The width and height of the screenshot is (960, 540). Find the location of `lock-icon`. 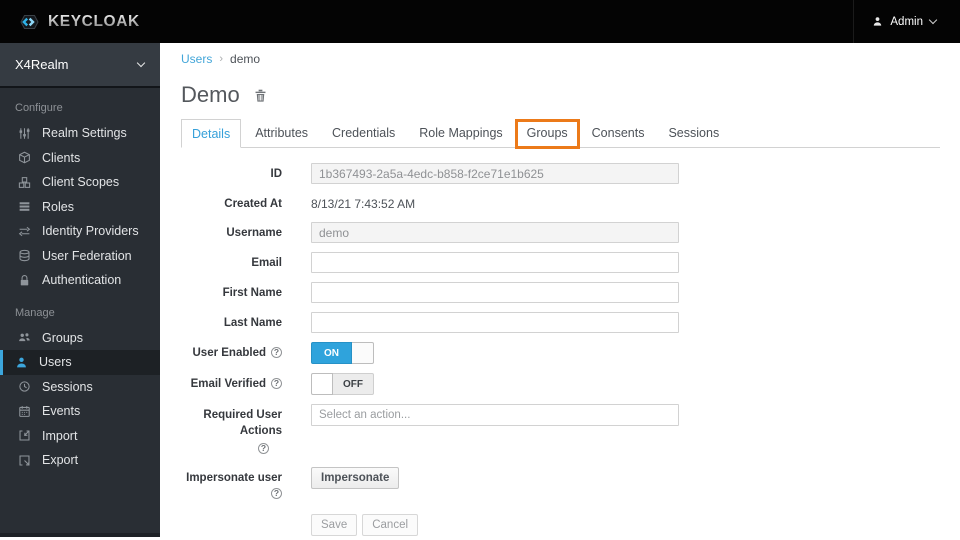

lock-icon is located at coordinates (26, 280).